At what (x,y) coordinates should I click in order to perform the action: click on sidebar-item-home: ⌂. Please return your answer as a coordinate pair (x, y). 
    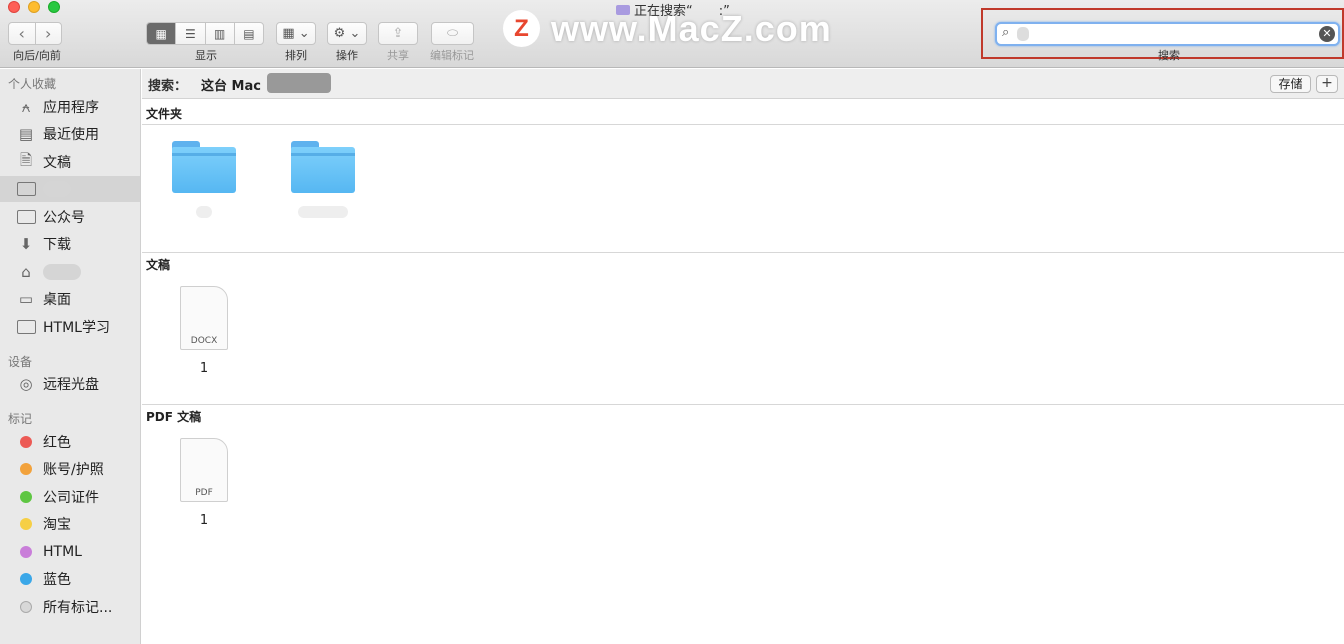
    Looking at the image, I should click on (70, 272).